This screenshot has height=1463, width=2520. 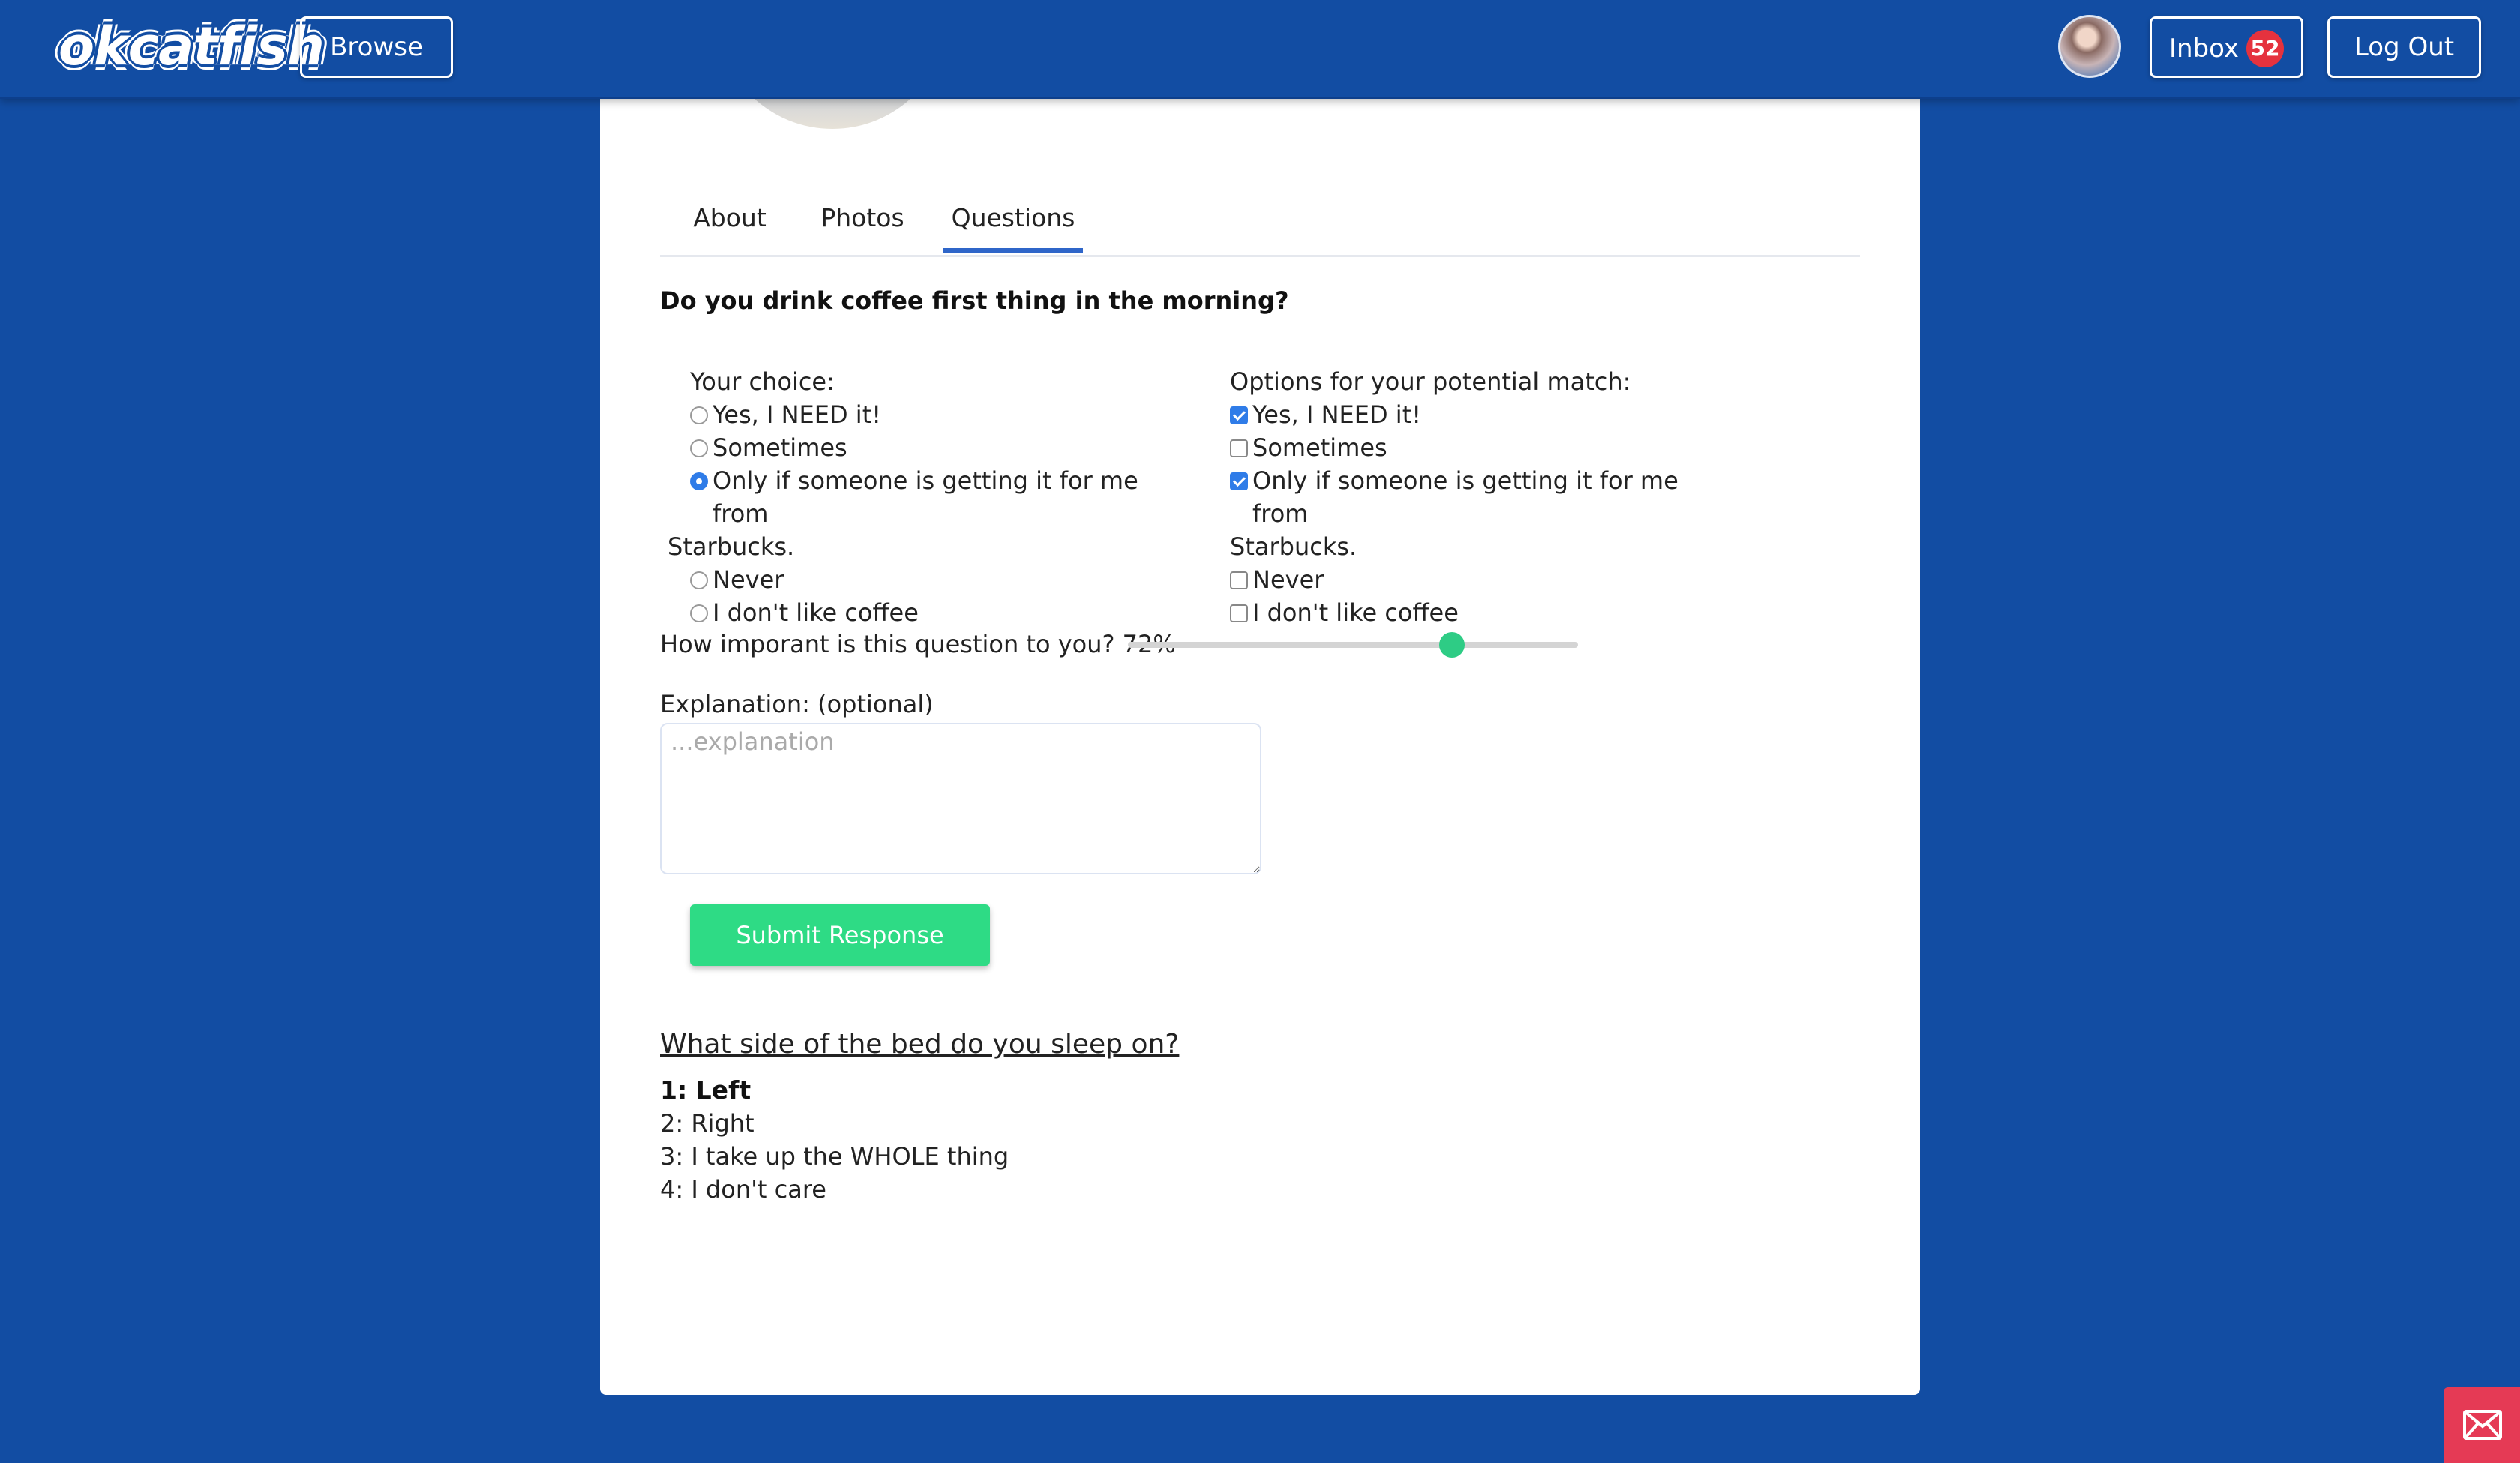 I want to click on messages-button, so click(x=2482, y=1425).